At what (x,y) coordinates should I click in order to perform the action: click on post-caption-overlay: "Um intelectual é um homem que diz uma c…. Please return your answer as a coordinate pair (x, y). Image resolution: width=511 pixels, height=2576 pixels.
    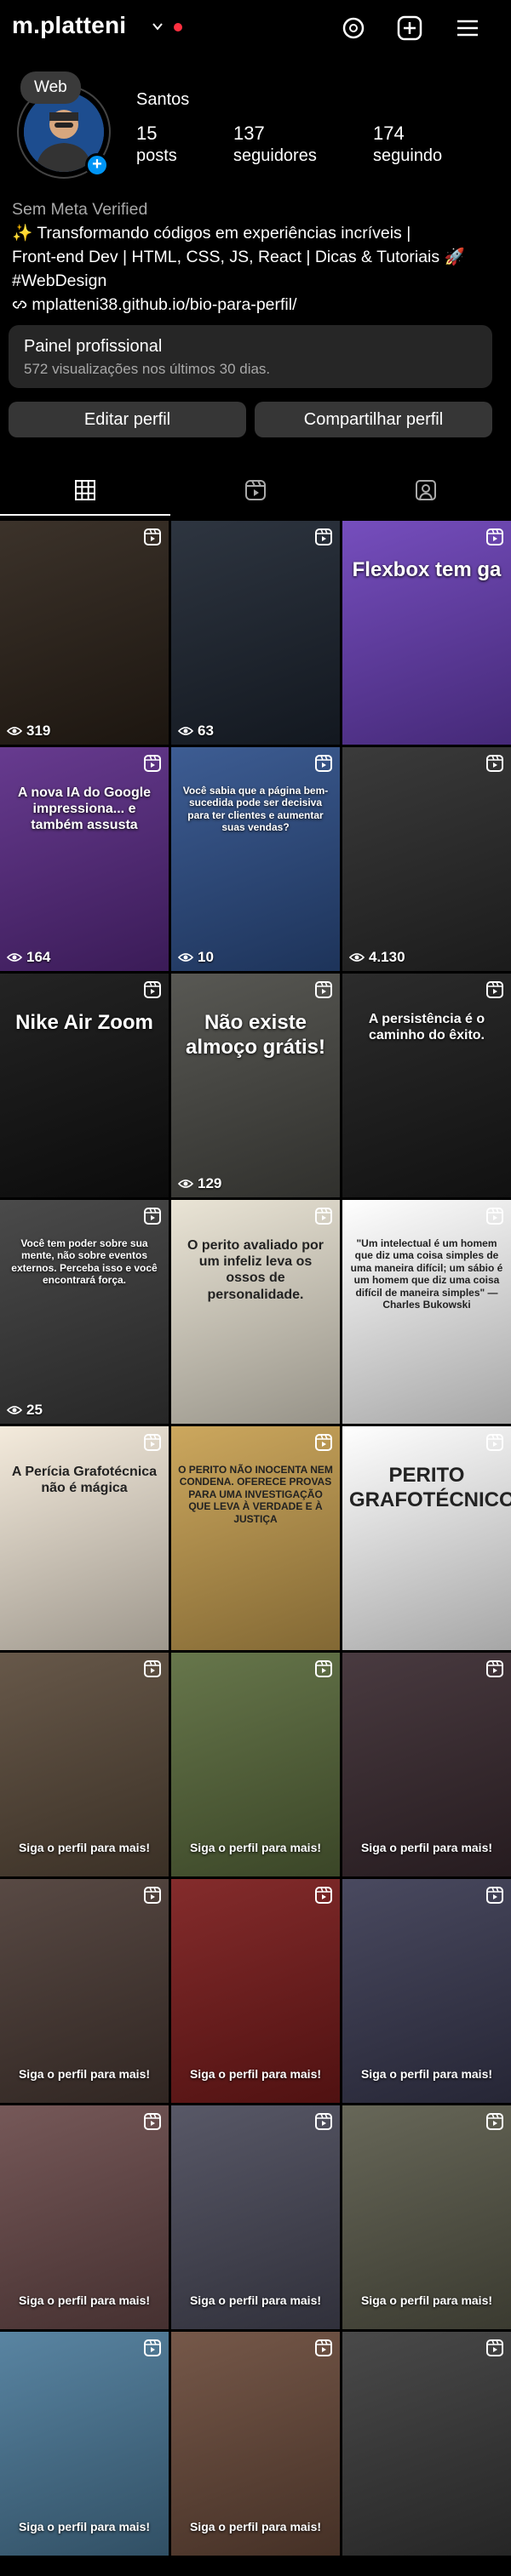
    Looking at the image, I should click on (426, 1274).